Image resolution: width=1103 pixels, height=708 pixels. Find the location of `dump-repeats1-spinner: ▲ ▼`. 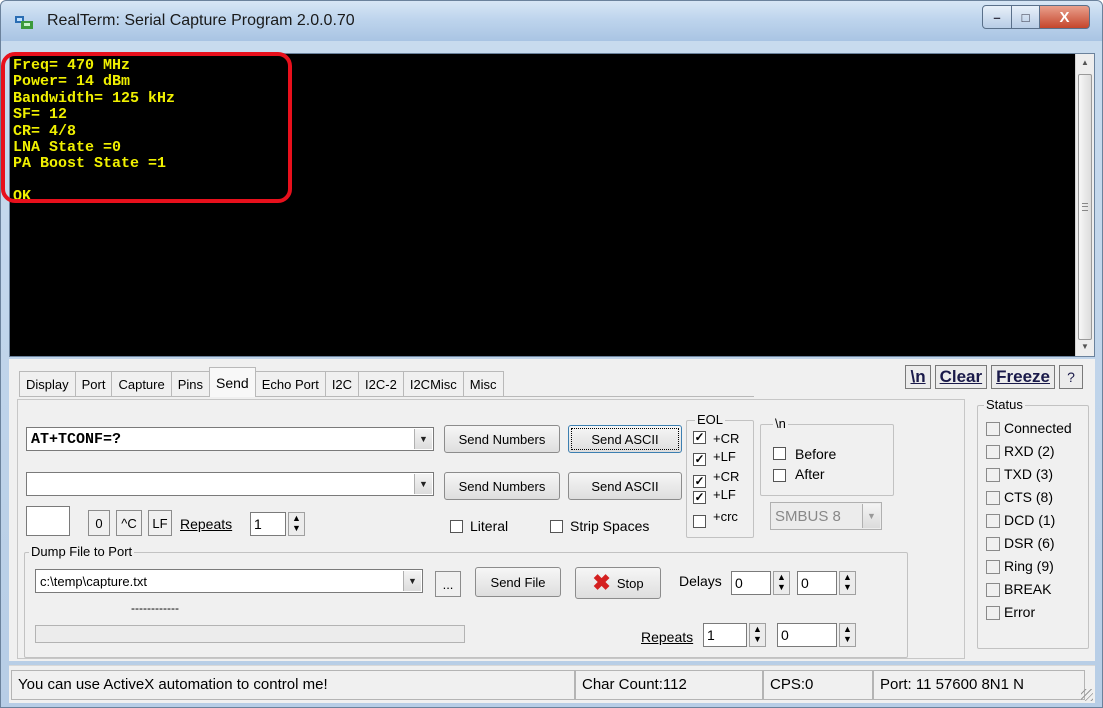

dump-repeats1-spinner: ▲ ▼ is located at coordinates (757, 635).